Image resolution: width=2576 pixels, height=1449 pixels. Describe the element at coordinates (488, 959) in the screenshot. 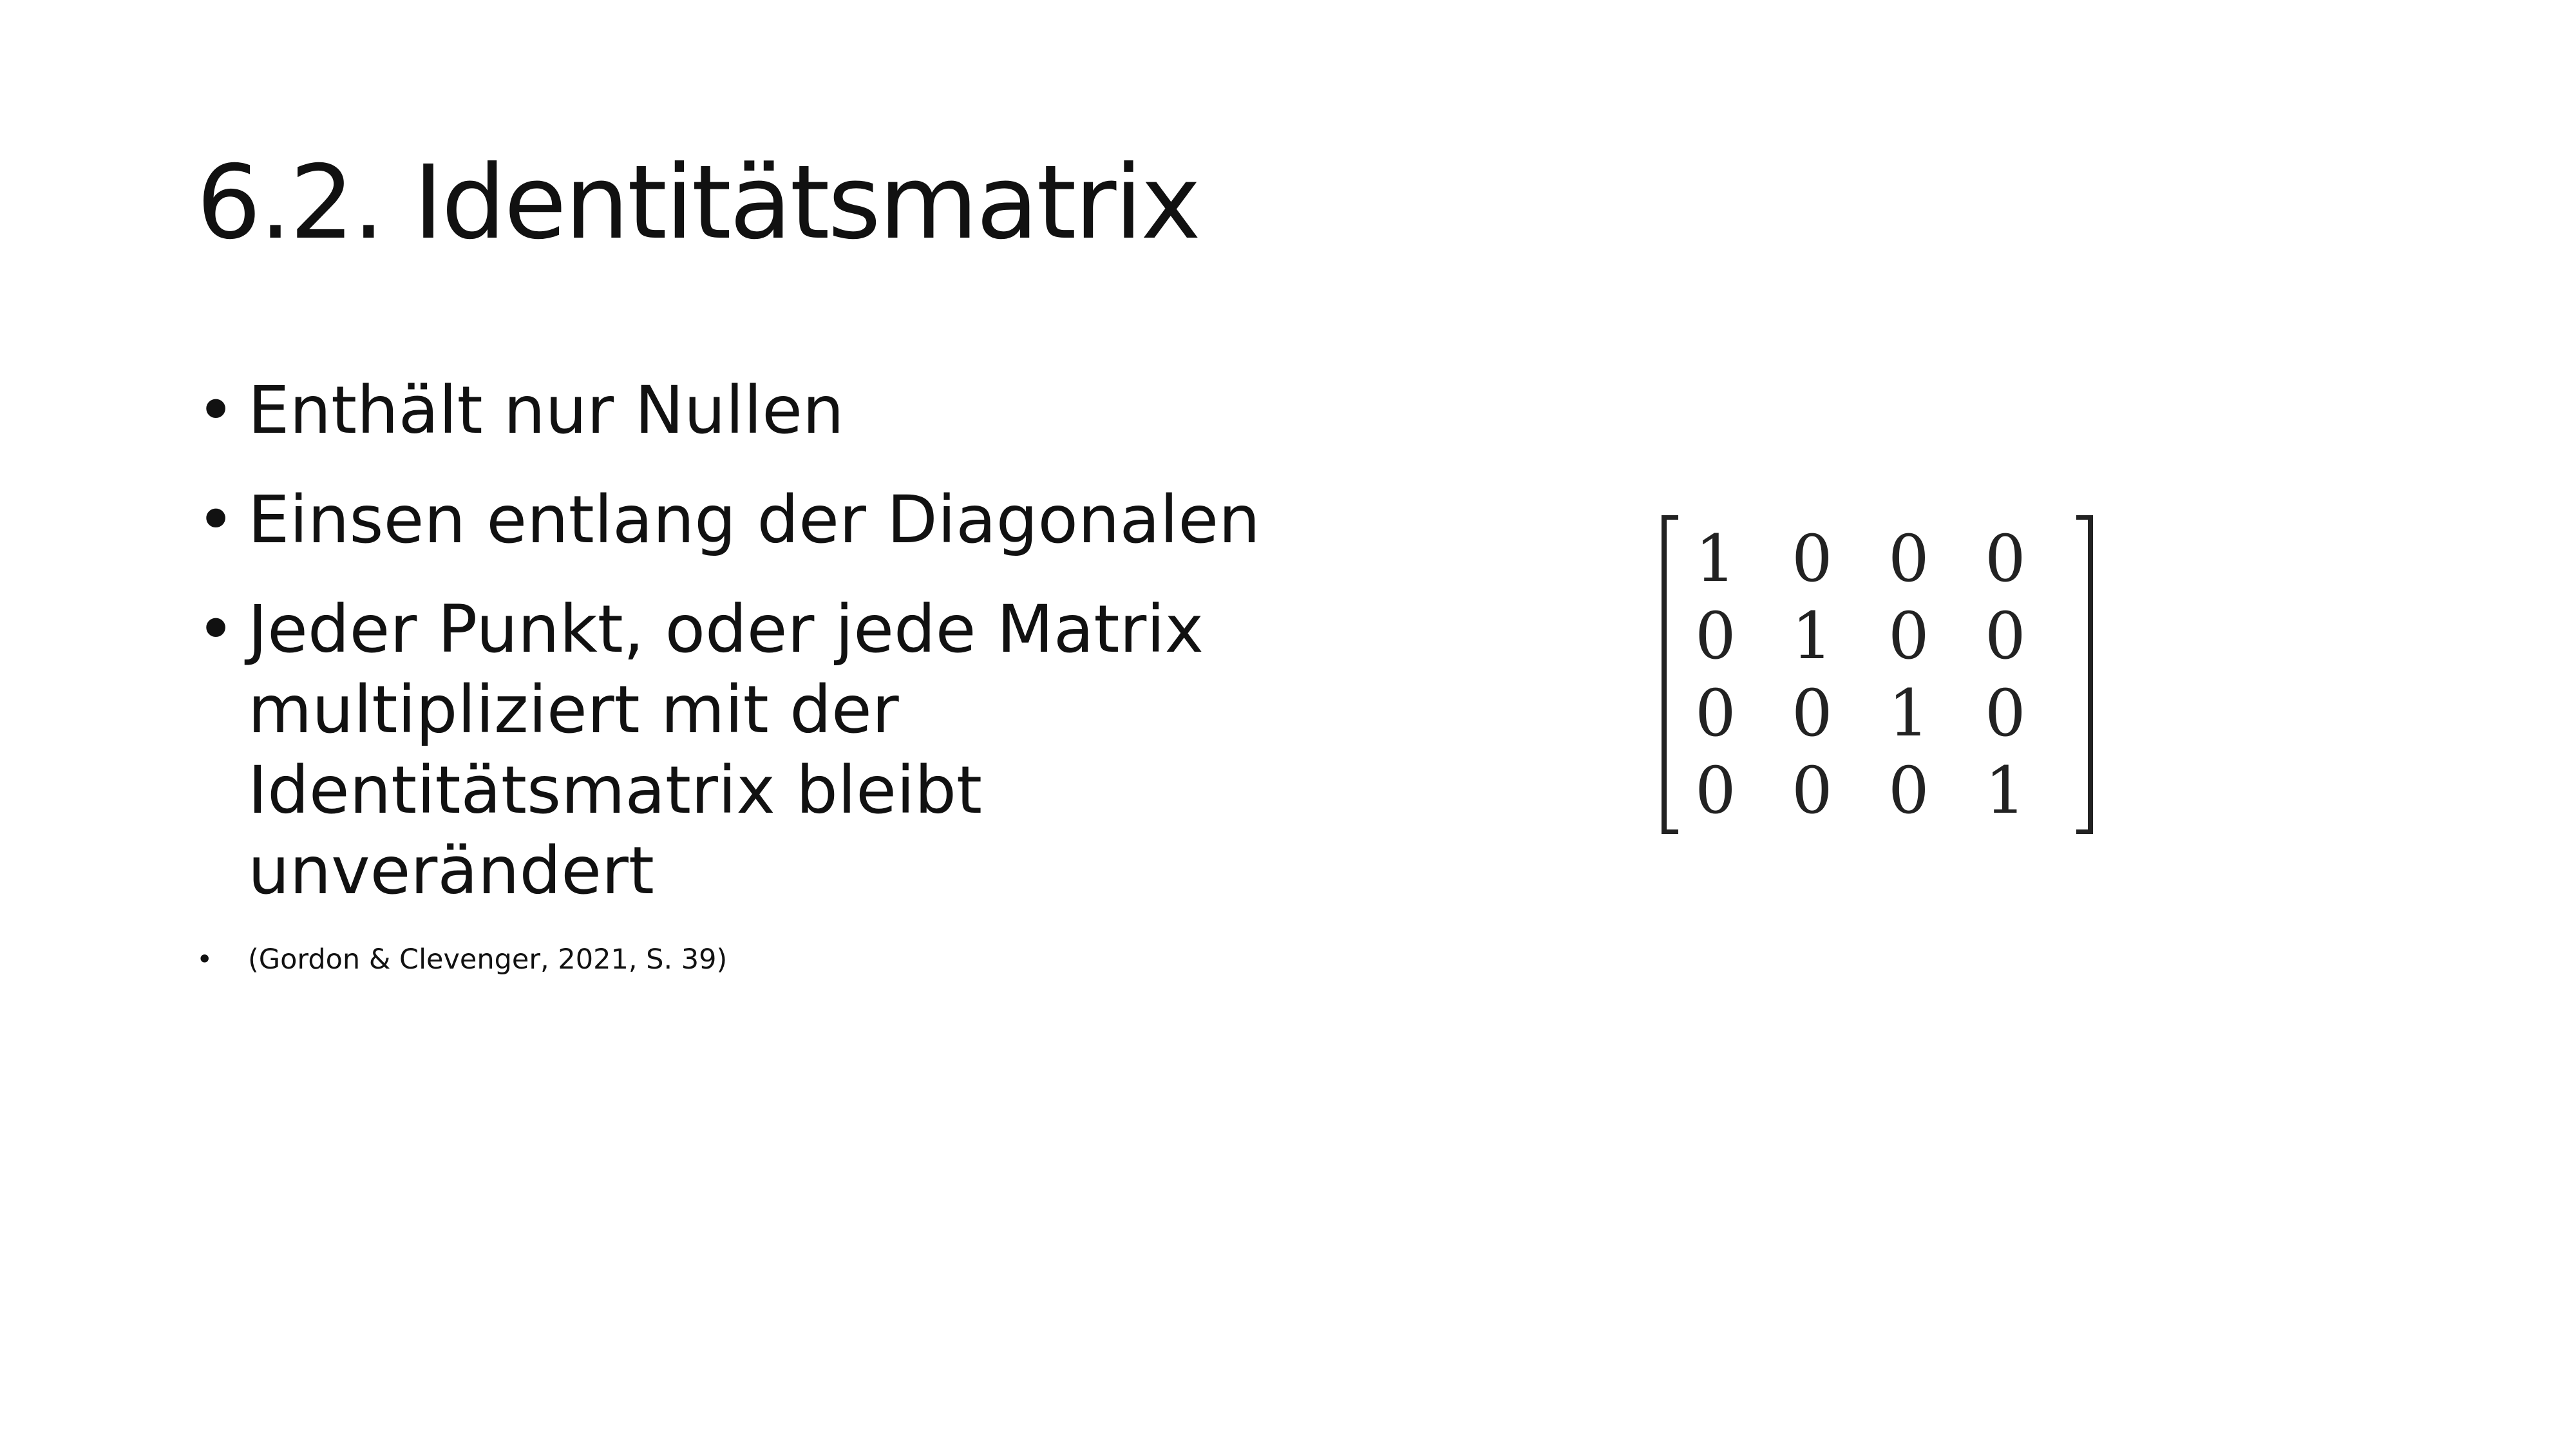

I see `citation-text: (Gordon & Clevenger, 2021, S. 39)` at that location.